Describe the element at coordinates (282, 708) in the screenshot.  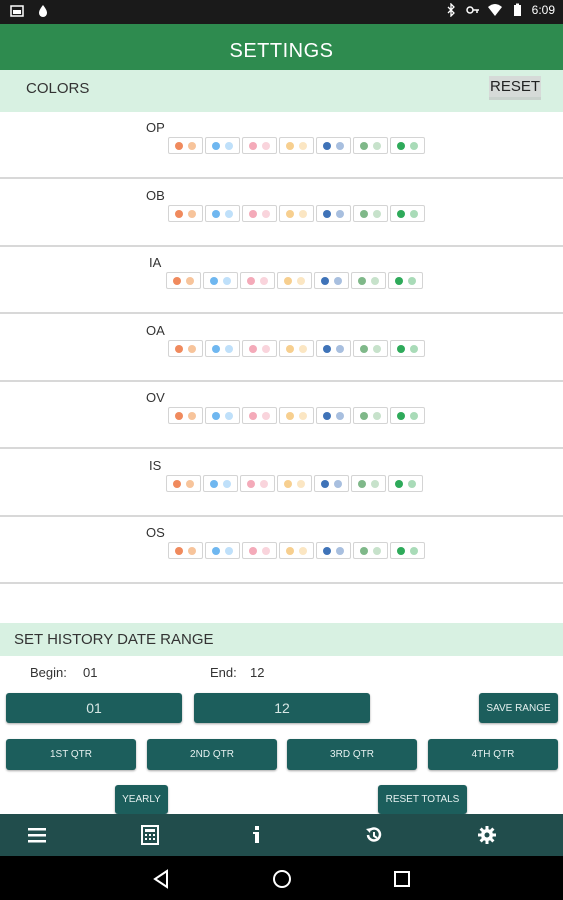
I see `end-month-field: 12` at that location.